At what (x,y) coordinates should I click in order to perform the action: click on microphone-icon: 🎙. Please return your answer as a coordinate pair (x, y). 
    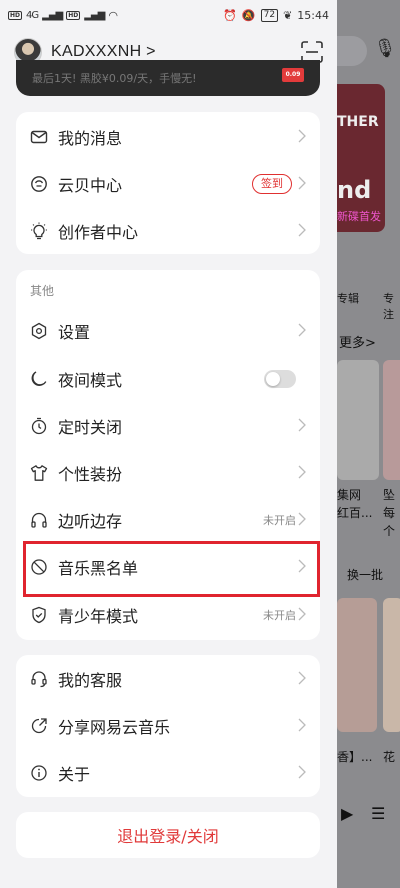
    Looking at the image, I should click on (385, 48).